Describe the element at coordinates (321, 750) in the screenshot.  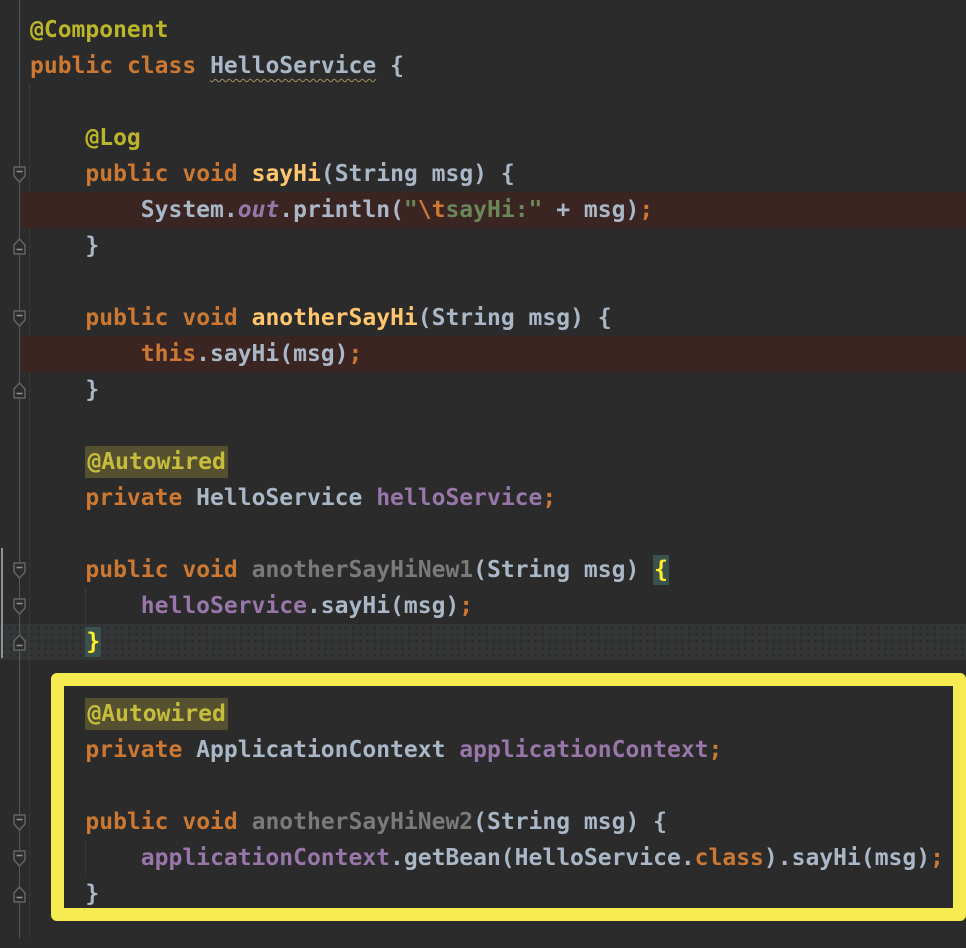
I see `code-token: ApplicationContext` at that location.